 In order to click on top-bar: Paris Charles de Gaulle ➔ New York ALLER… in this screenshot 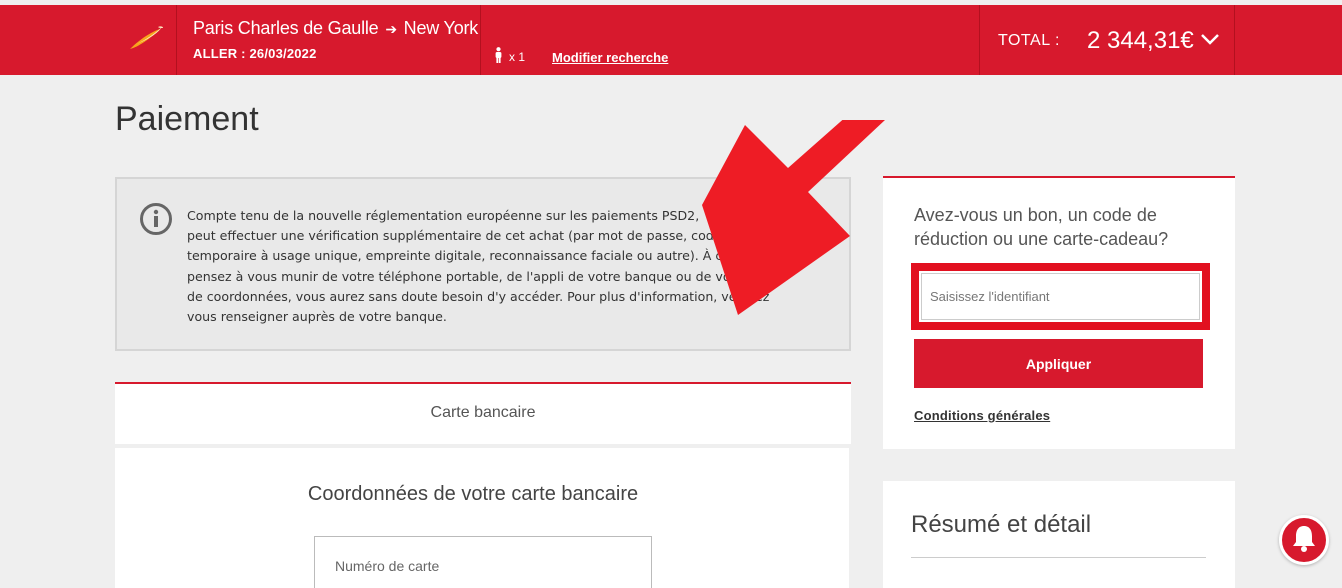, I will do `click(671, 40)`.